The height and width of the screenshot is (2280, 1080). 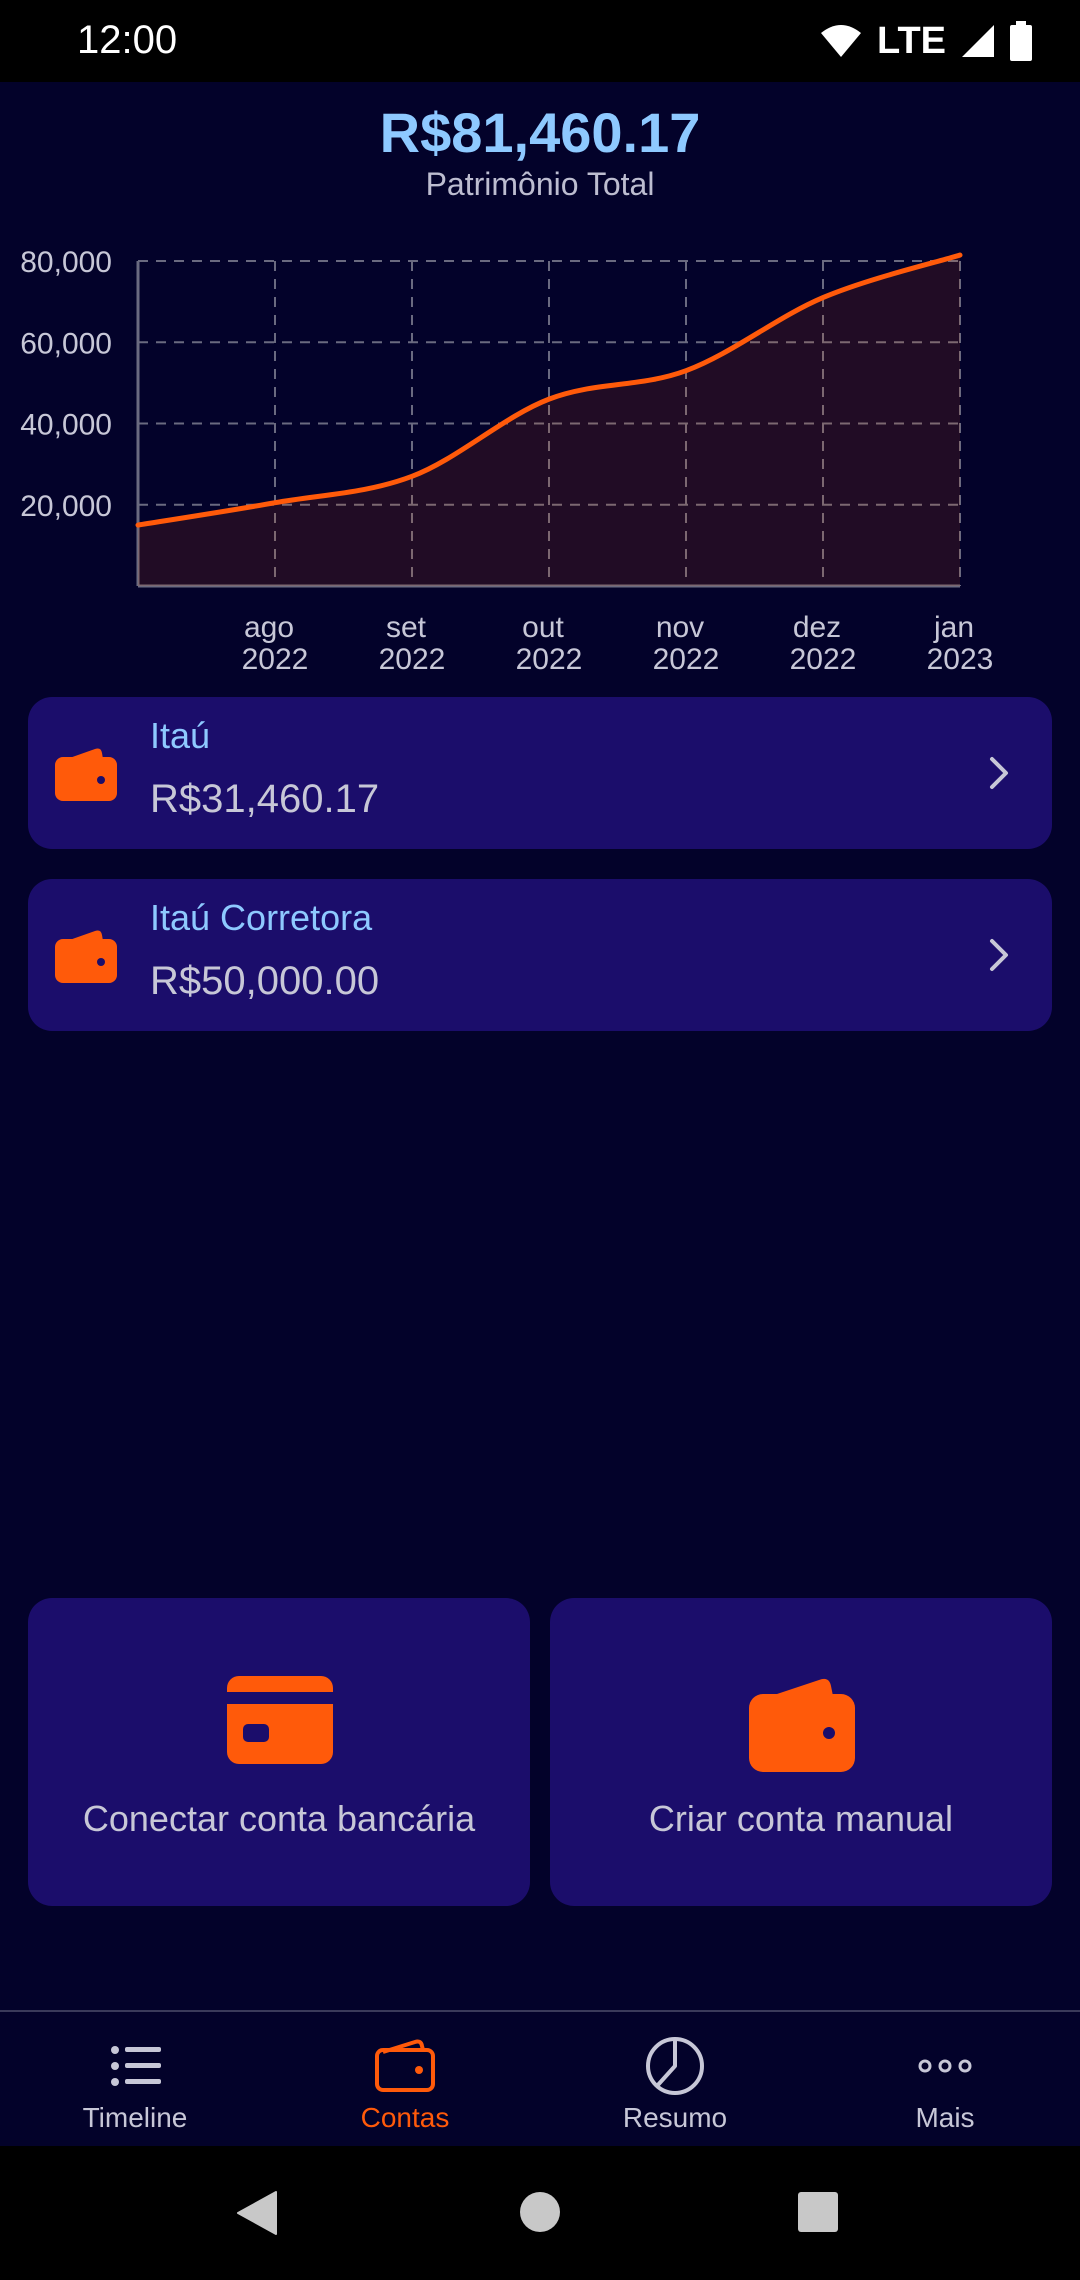 What do you see at coordinates (405, 2117) in the screenshot?
I see `nav-label: Contas` at bounding box center [405, 2117].